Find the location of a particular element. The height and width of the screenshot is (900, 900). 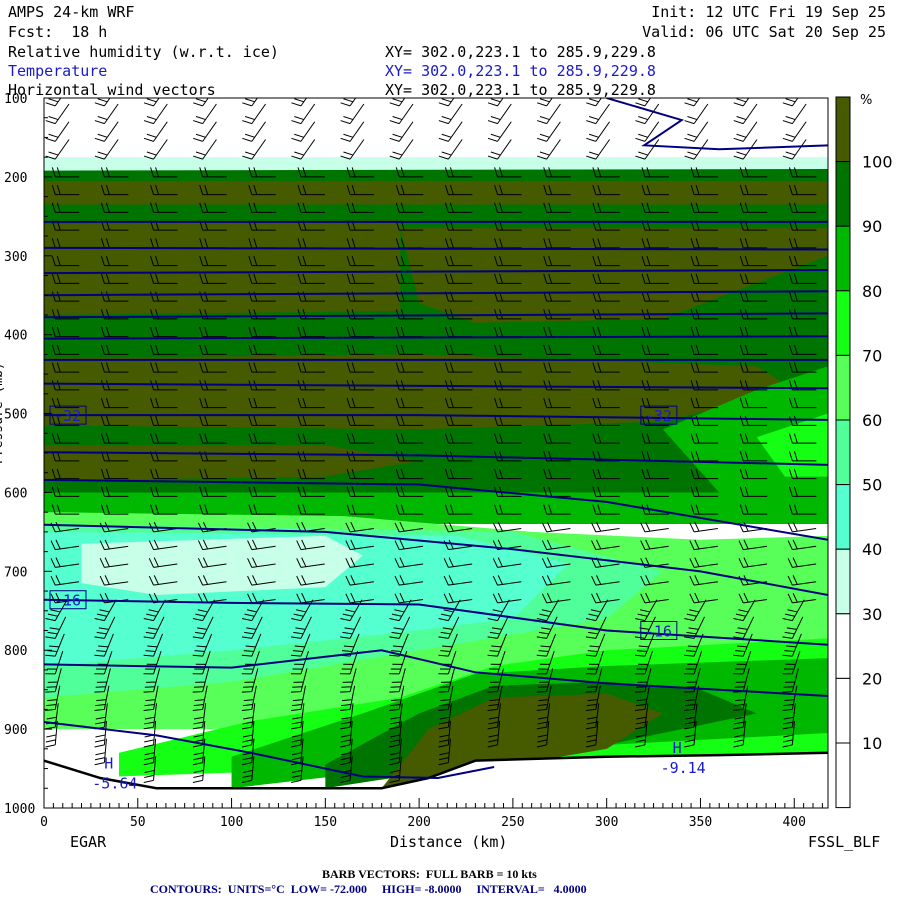

colorbar-label: 20 is located at coordinates (872, 678).